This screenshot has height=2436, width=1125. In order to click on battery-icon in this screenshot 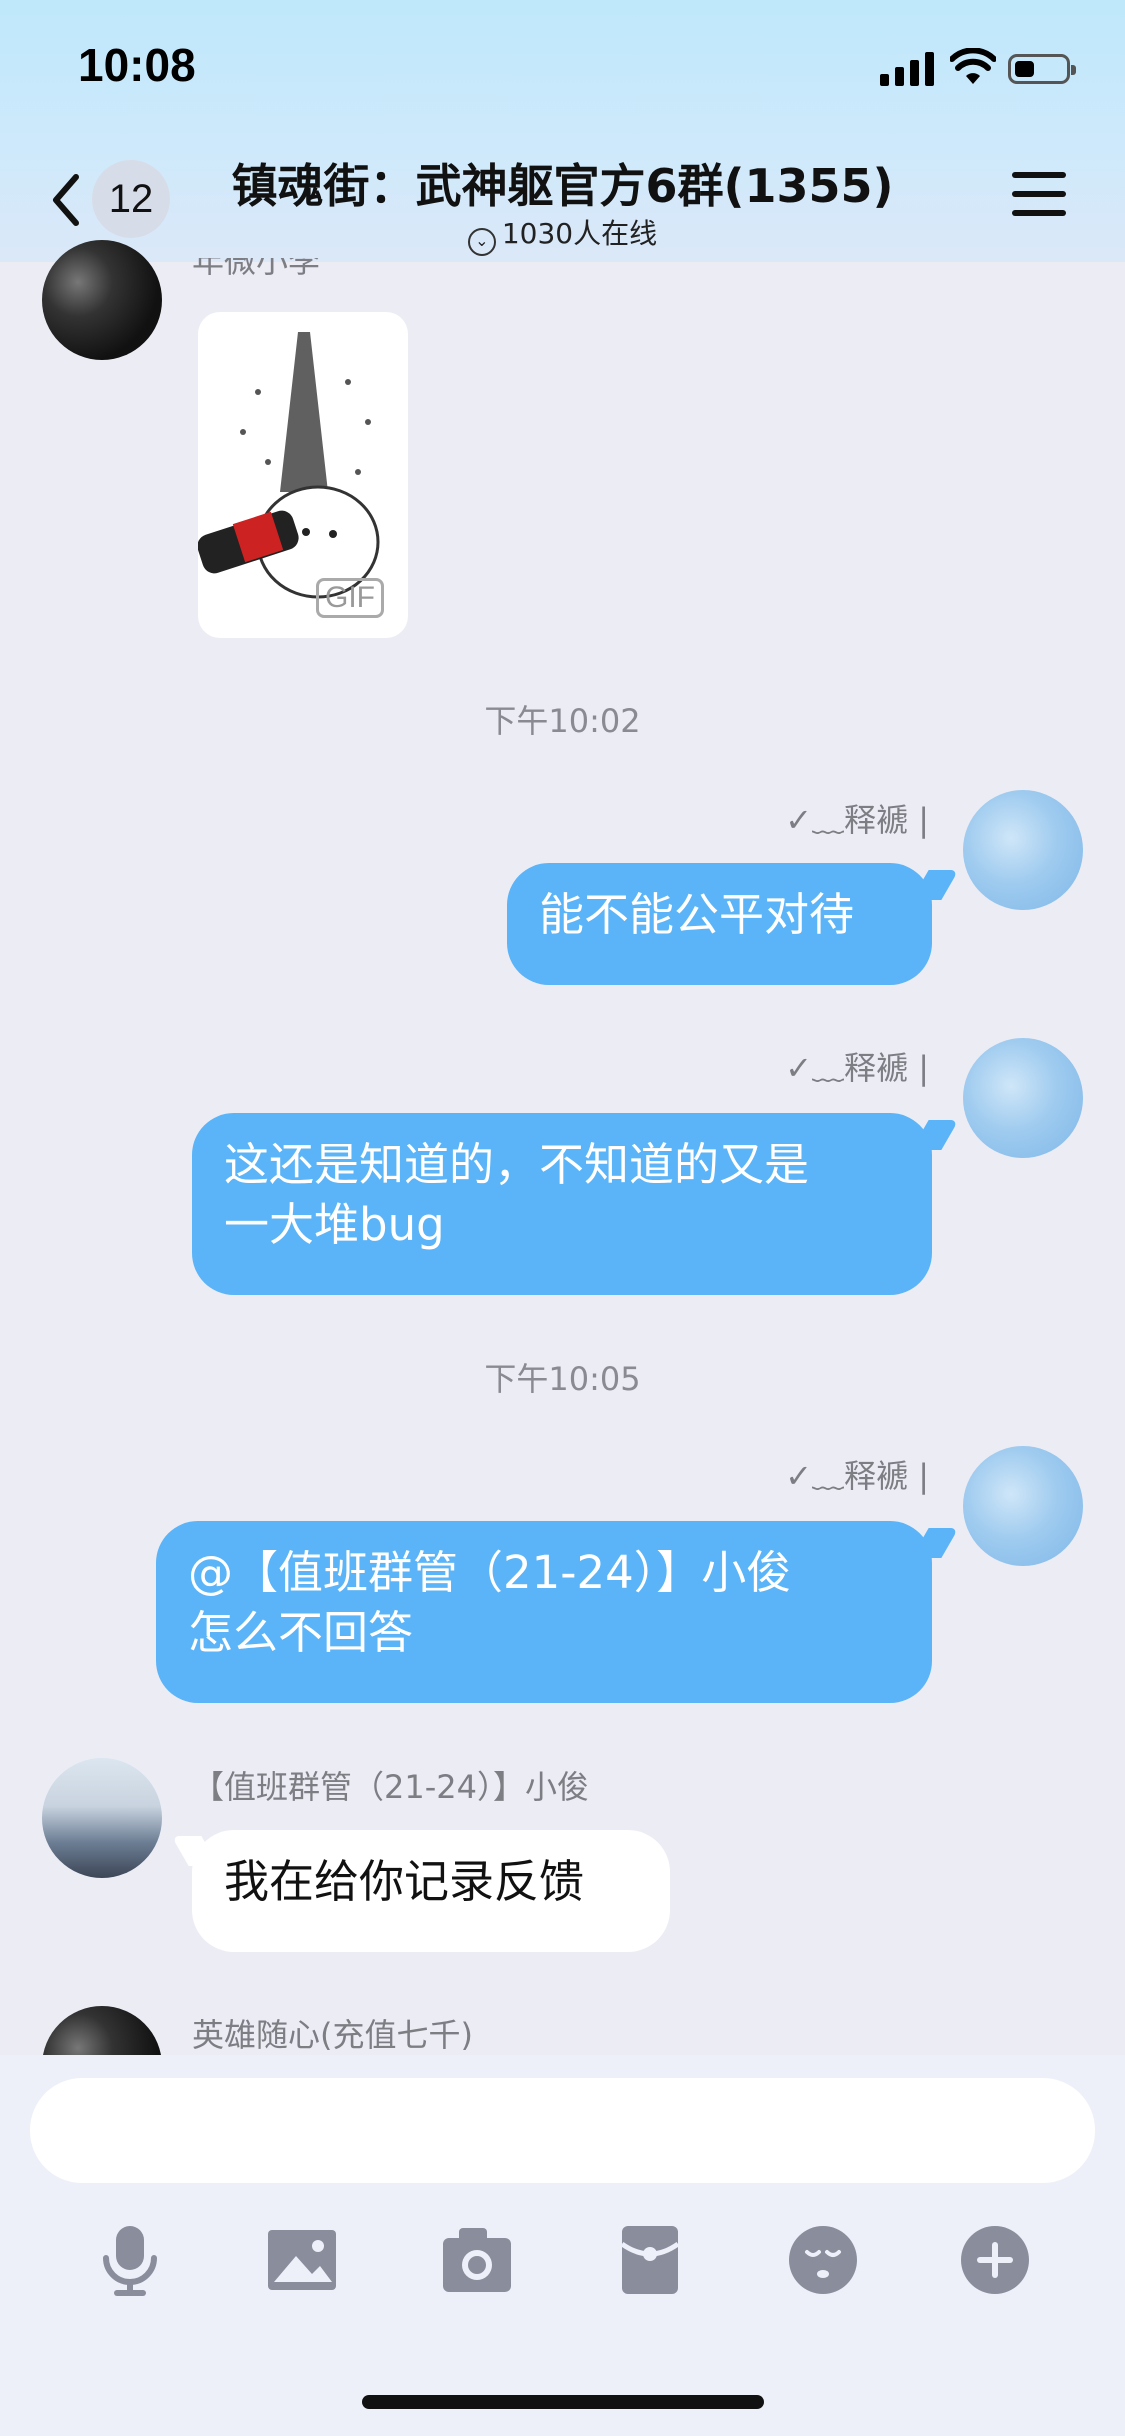, I will do `click(1042, 69)`.